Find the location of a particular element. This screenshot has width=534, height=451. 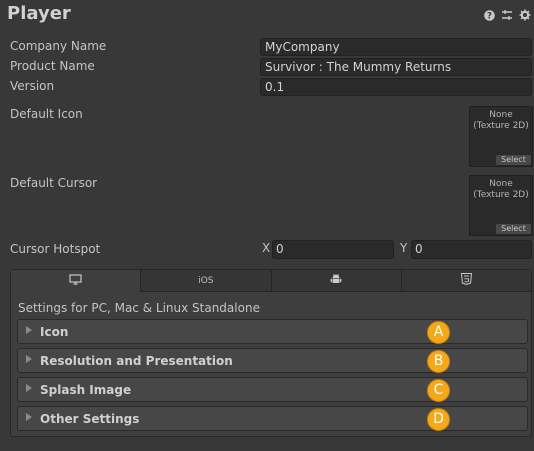

inspector-header: Player ? is located at coordinates (267, 15).